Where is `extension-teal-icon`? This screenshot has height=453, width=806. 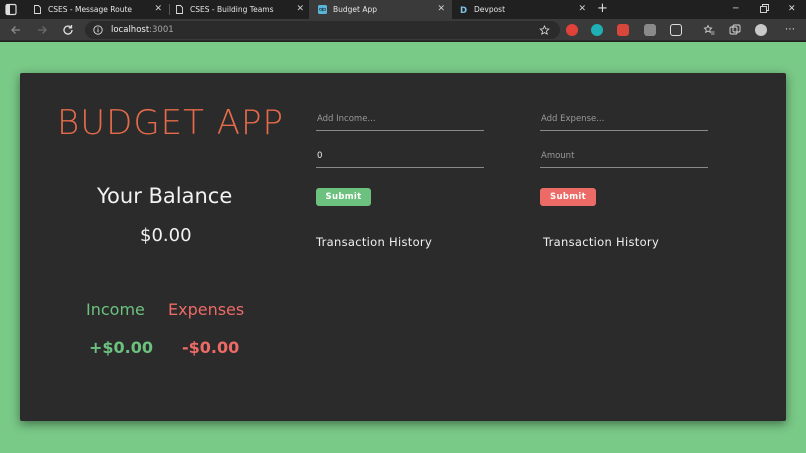 extension-teal-icon is located at coordinates (597, 30).